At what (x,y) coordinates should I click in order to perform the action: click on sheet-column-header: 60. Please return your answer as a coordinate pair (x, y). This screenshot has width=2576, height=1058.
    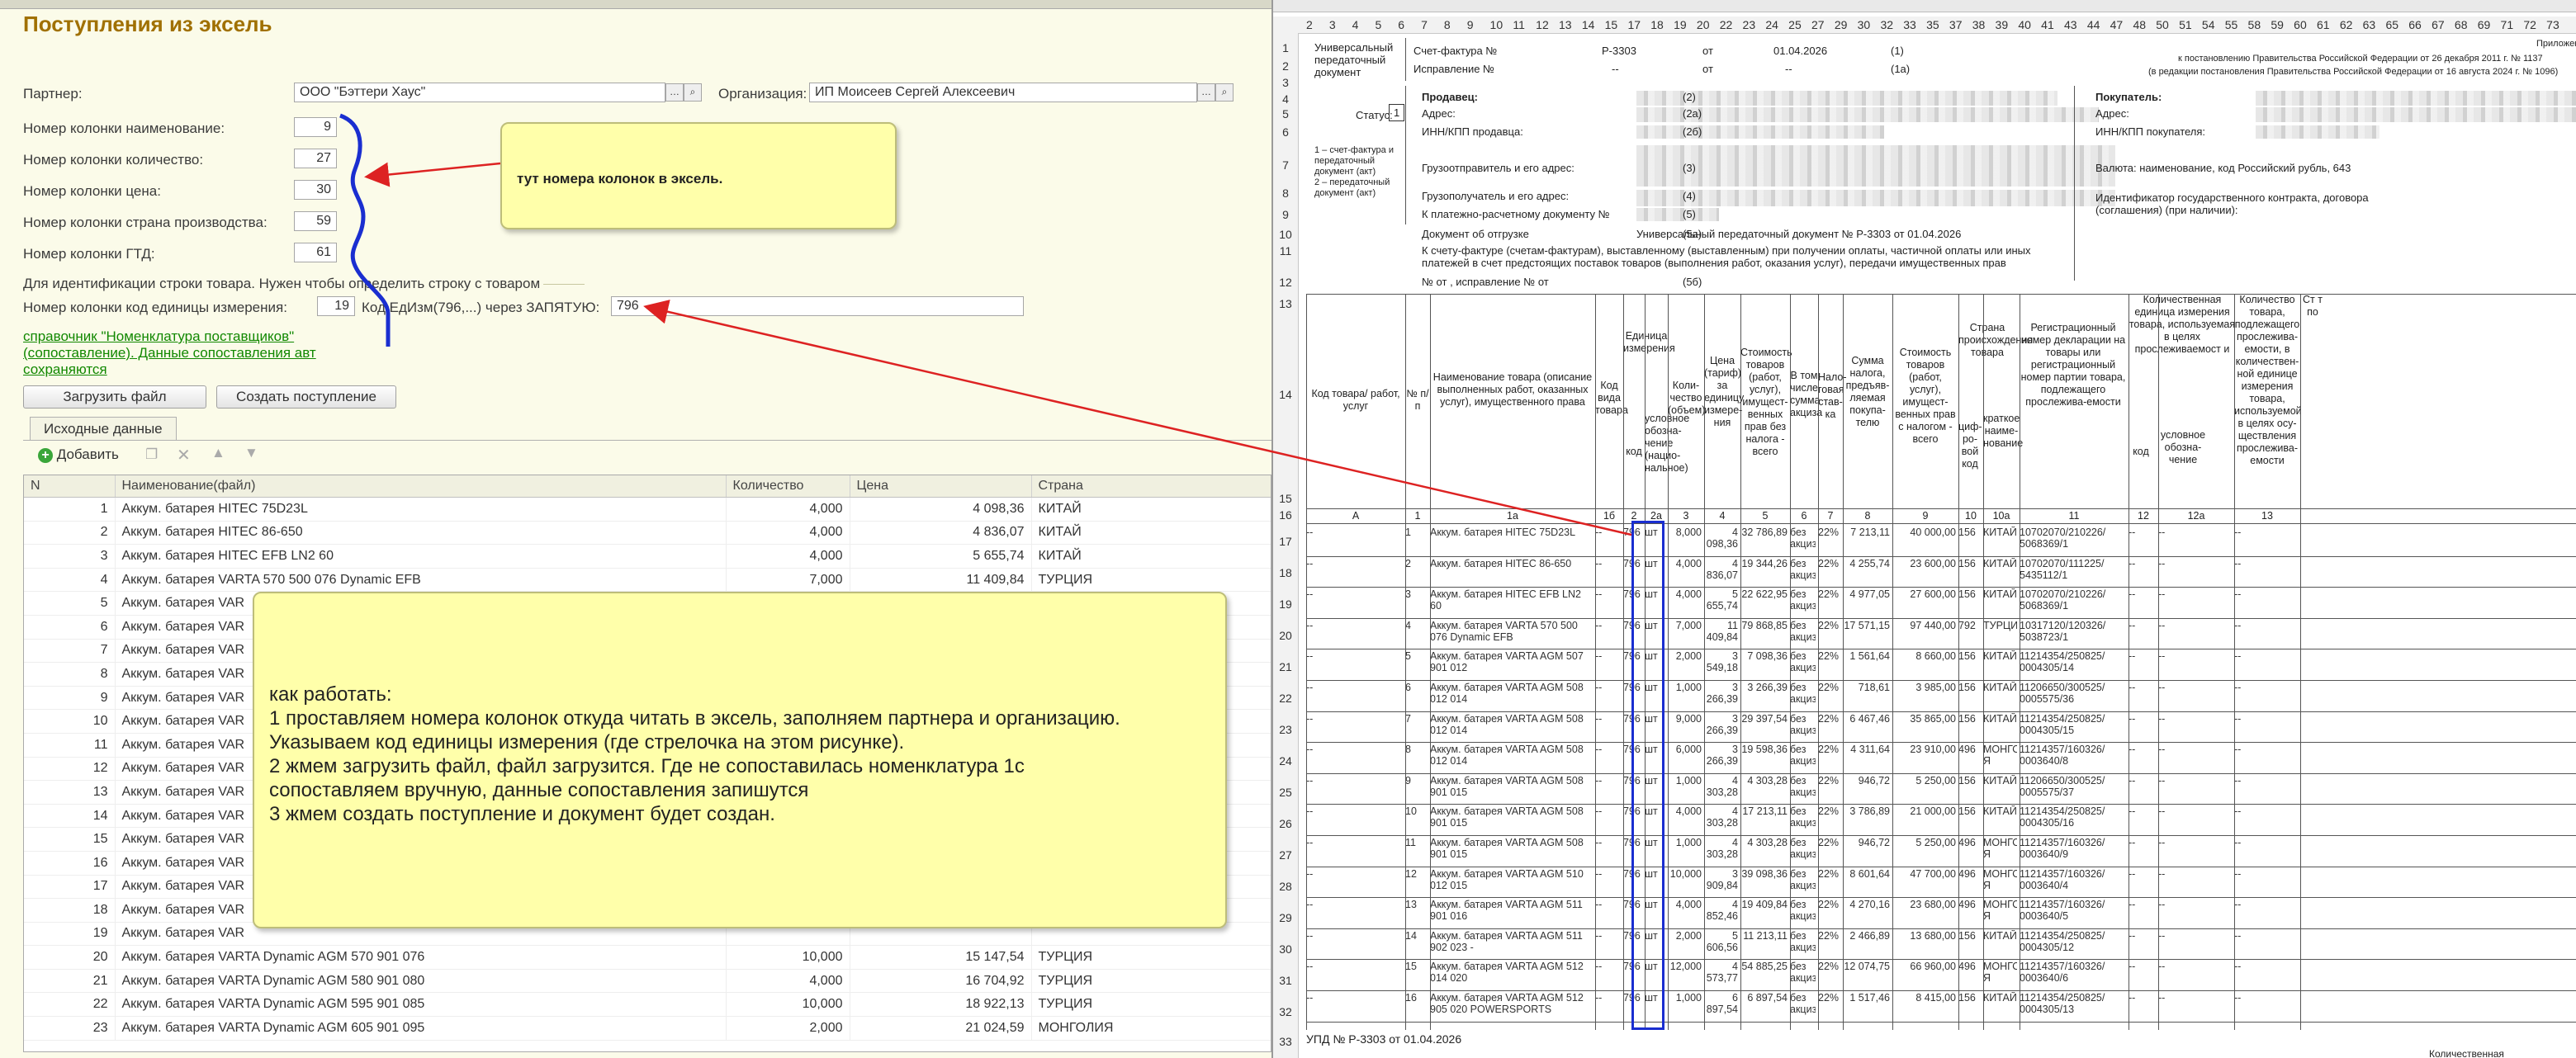
    Looking at the image, I should click on (2300, 24).